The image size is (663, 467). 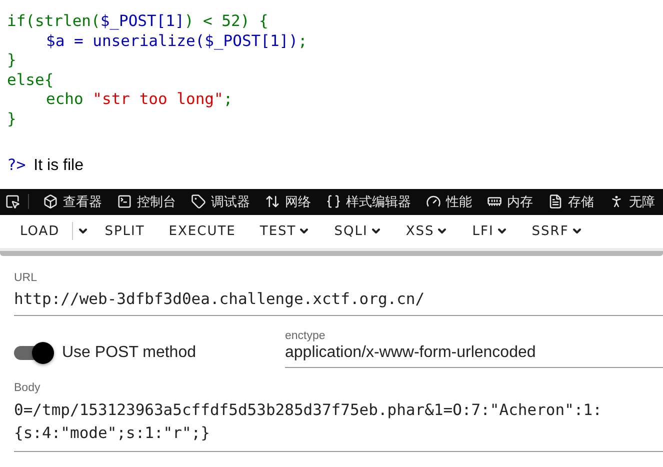 I want to click on tab-label: 控制台, so click(x=156, y=201).